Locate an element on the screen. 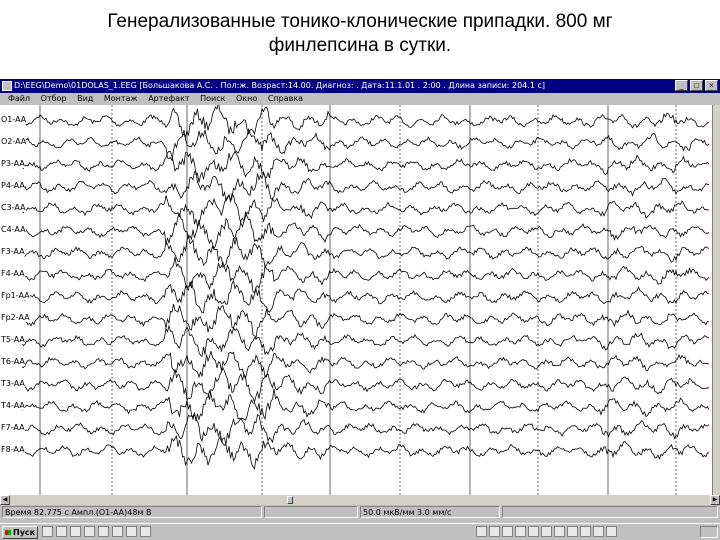 This screenshot has width=720, height=540. channel-label: F7-AA is located at coordinates (13, 427).